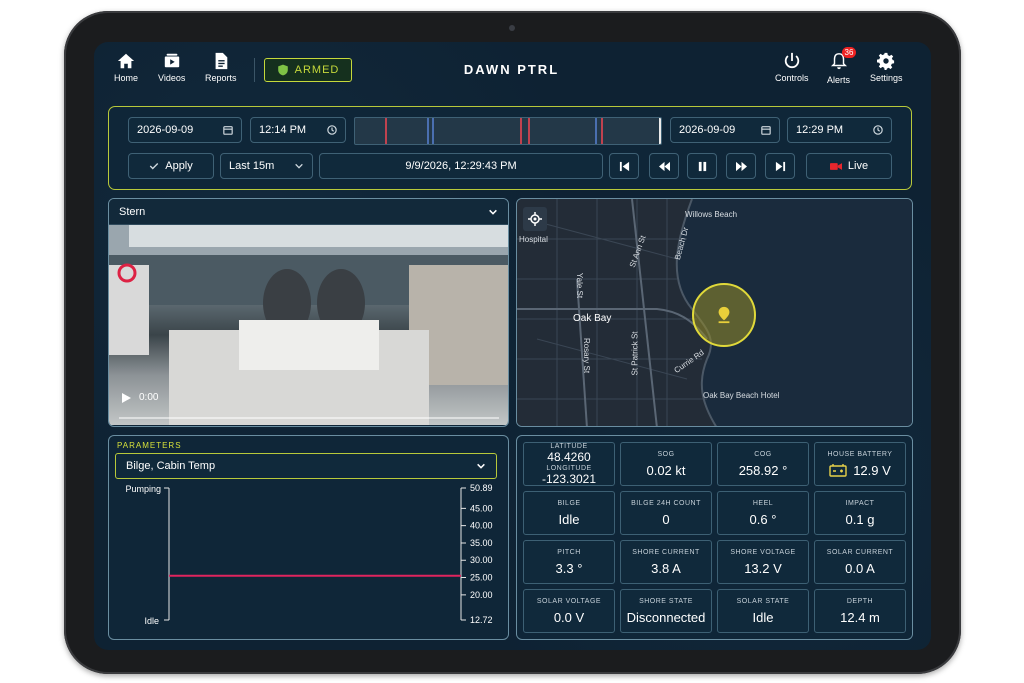 Image resolution: width=1024 pixels, height=683 pixels. What do you see at coordinates (569, 562) in the screenshot?
I see `telemetry-tile: PITCH 3.3 °` at bounding box center [569, 562].